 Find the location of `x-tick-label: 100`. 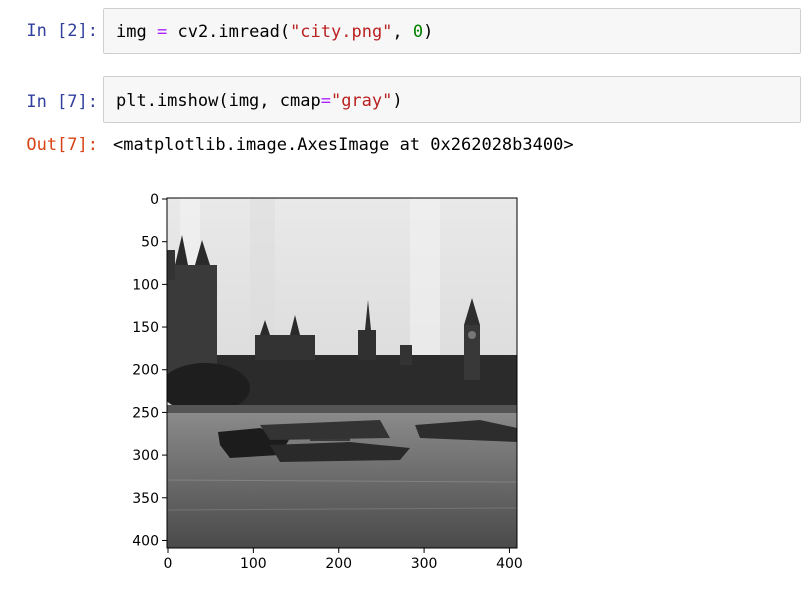

x-tick-label: 100 is located at coordinates (253, 564).